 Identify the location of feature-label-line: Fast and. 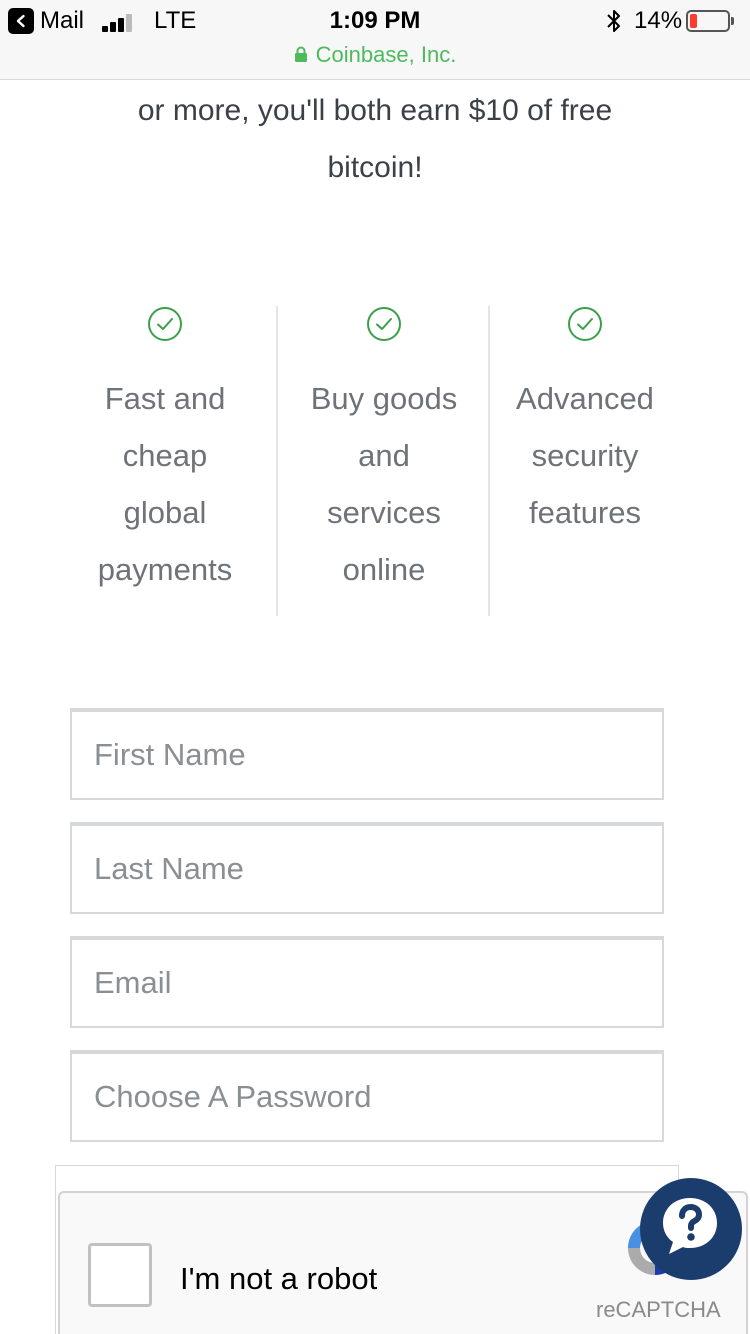
(165, 398).